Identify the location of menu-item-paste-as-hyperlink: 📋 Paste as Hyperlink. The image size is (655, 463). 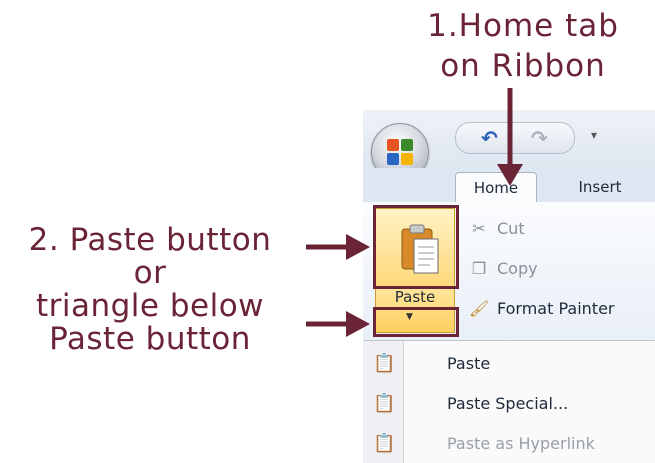
(509, 444).